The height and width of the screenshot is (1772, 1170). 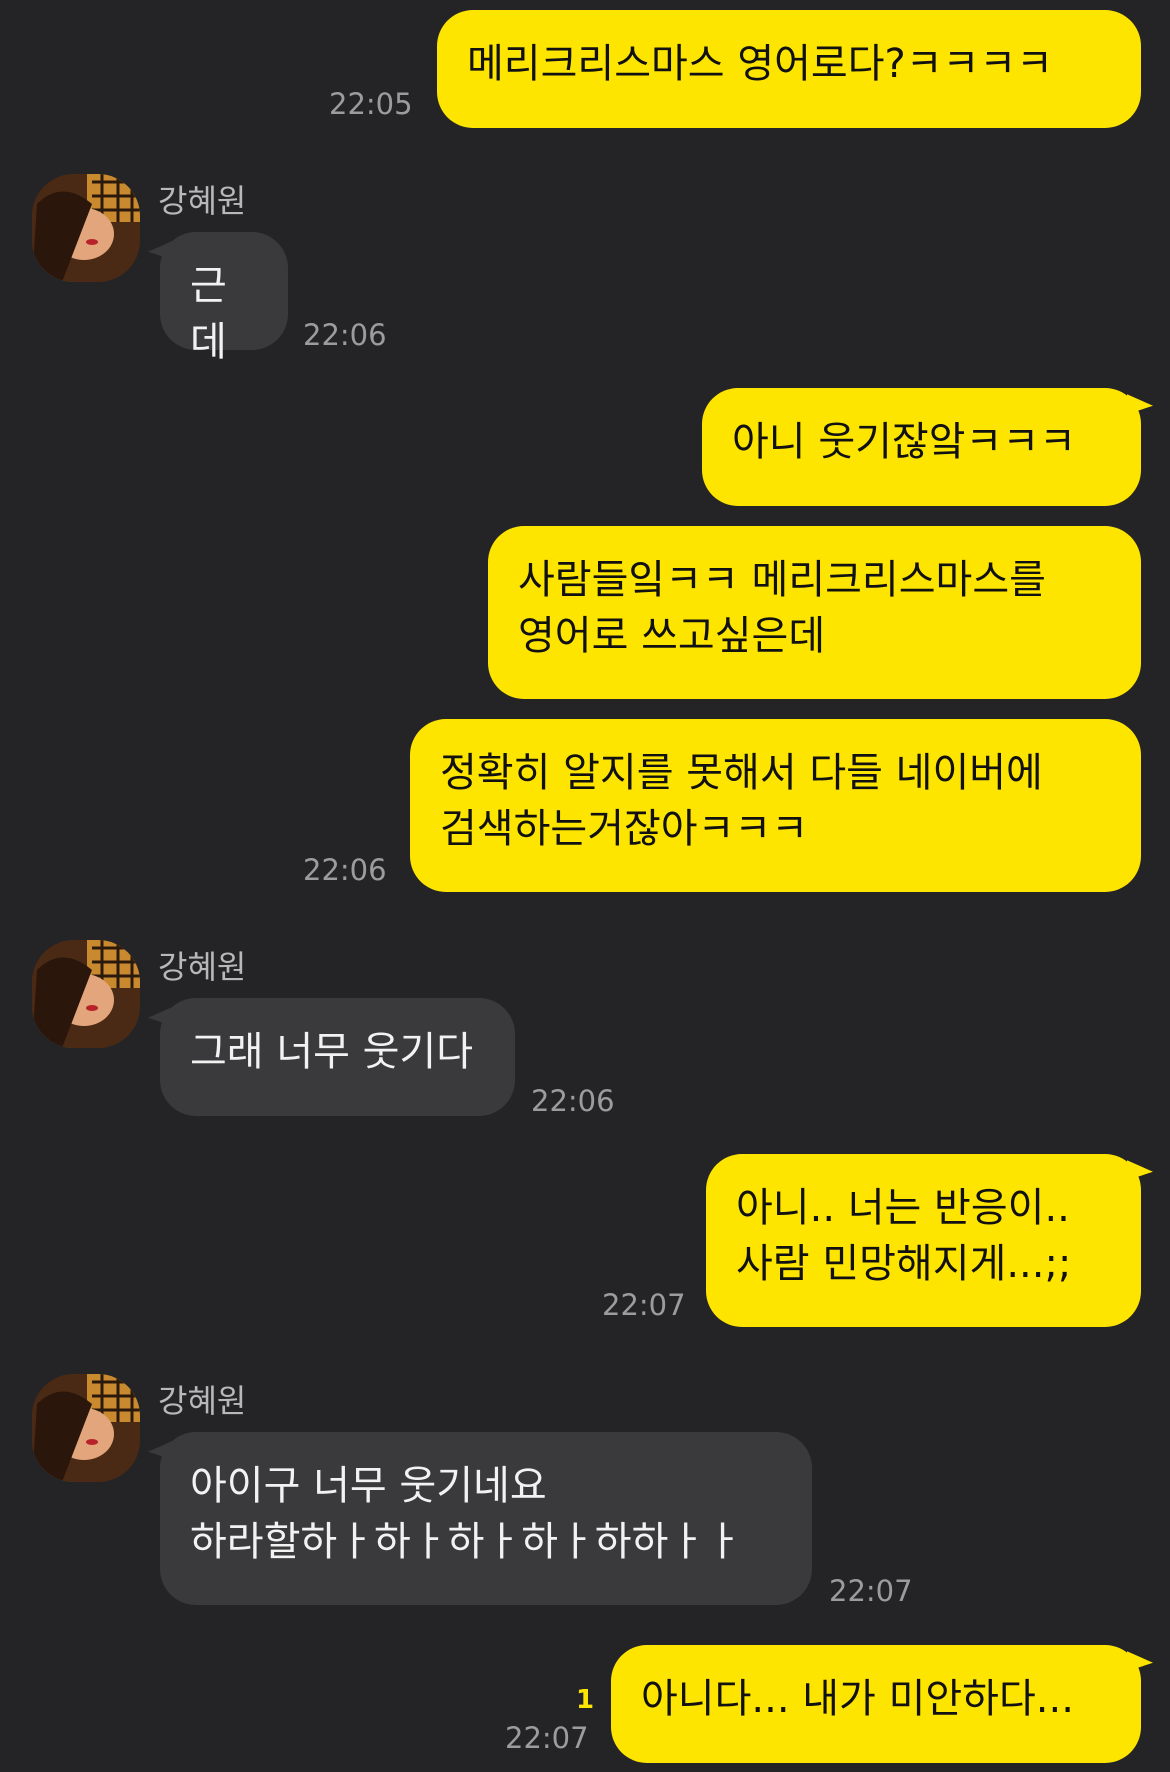 I want to click on unread-count: 1, so click(x=585, y=1700).